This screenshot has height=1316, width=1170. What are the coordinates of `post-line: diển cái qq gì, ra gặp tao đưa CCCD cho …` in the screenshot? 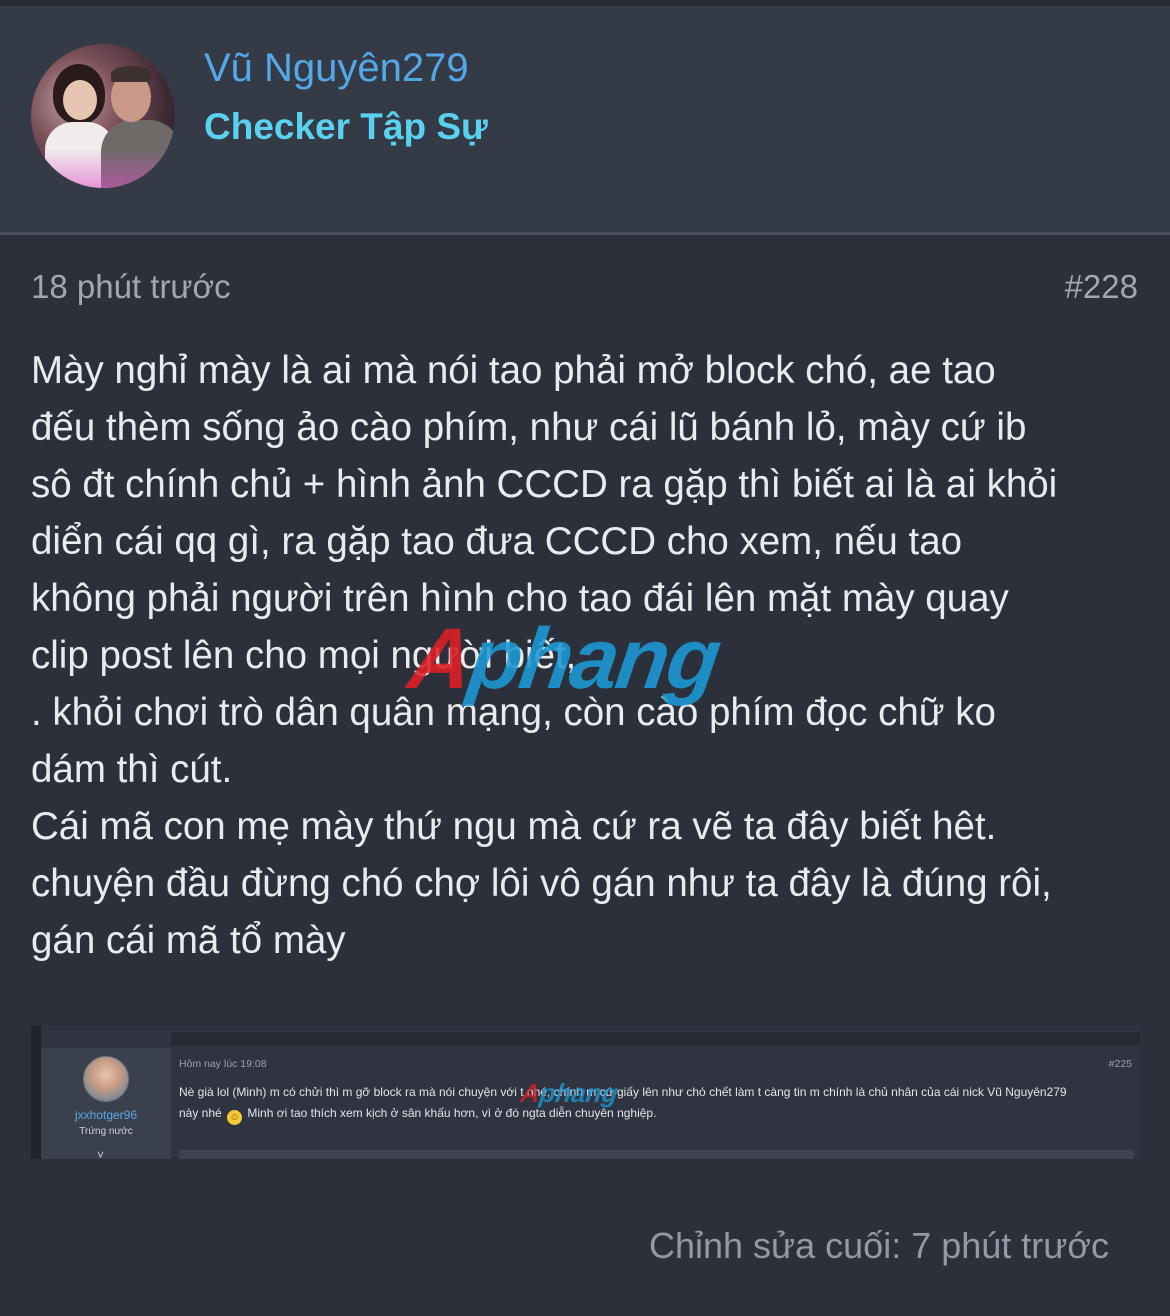 It's located at (497, 541).